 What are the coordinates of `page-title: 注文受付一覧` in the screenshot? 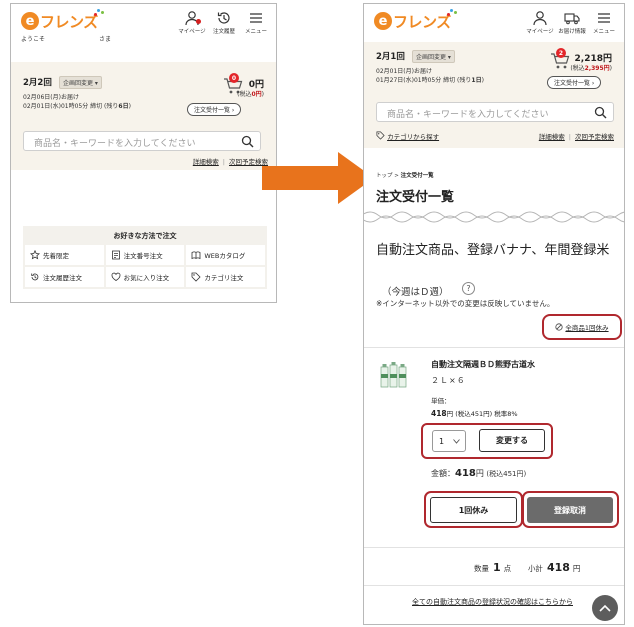 It's located at (415, 197).